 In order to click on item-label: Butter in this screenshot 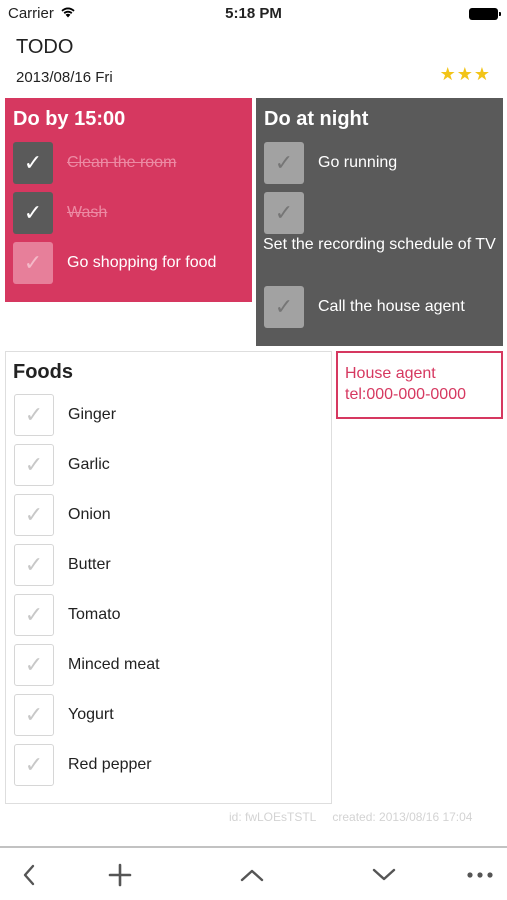, I will do `click(89, 564)`.